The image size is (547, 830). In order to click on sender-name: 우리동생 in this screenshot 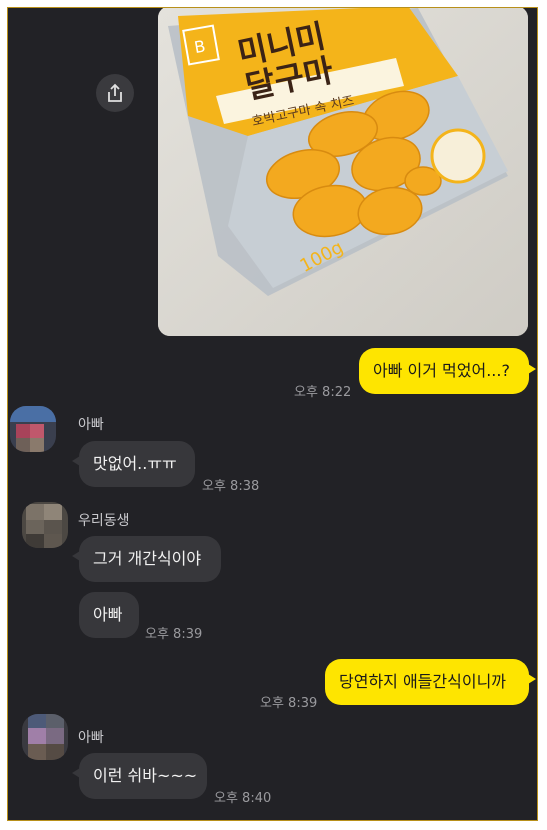, I will do `click(104, 521)`.